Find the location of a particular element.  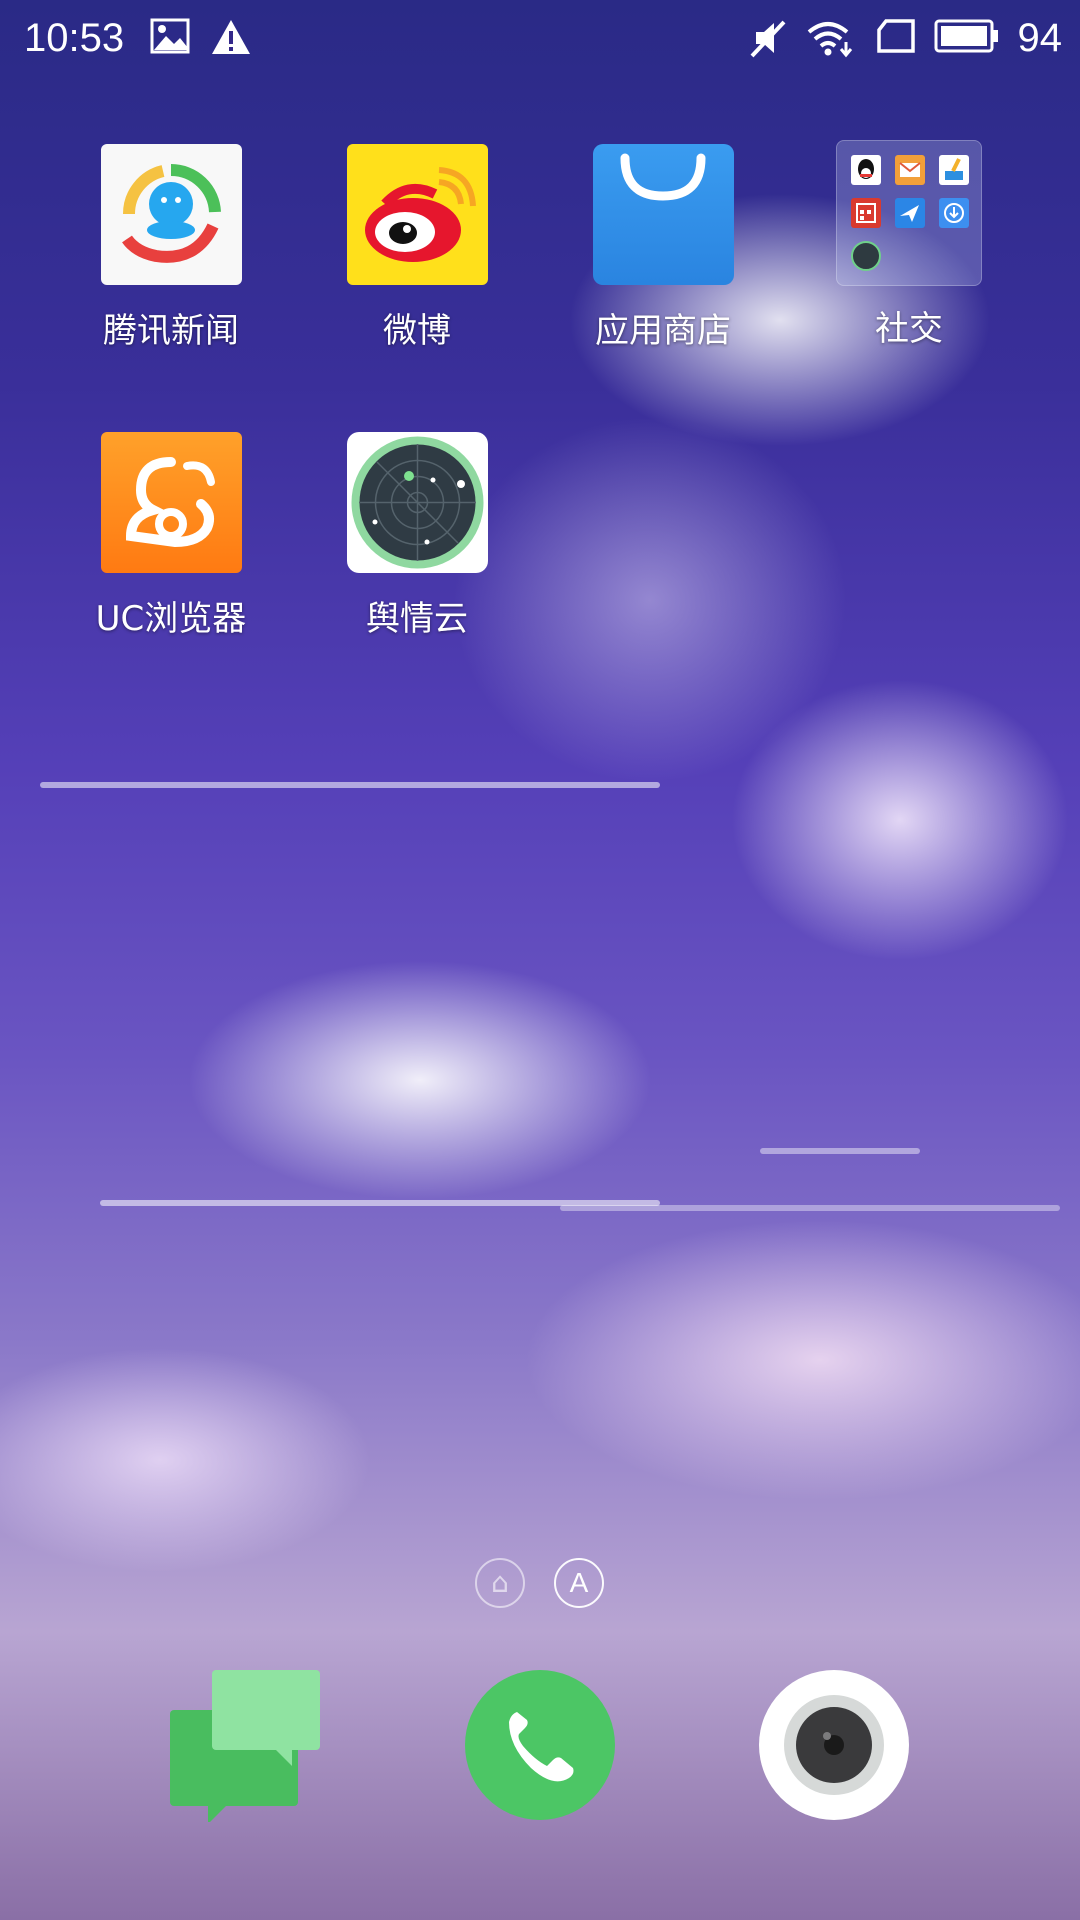

warning-icon is located at coordinates (231, 39).